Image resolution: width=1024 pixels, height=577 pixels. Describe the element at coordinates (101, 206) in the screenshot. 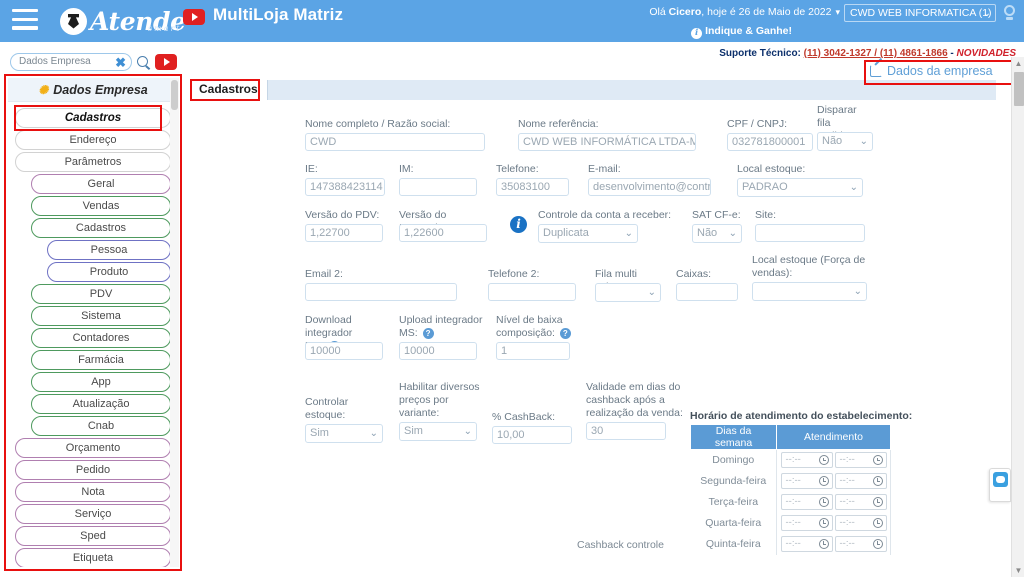

I see `sidebar-item-vendas: Vendas` at that location.